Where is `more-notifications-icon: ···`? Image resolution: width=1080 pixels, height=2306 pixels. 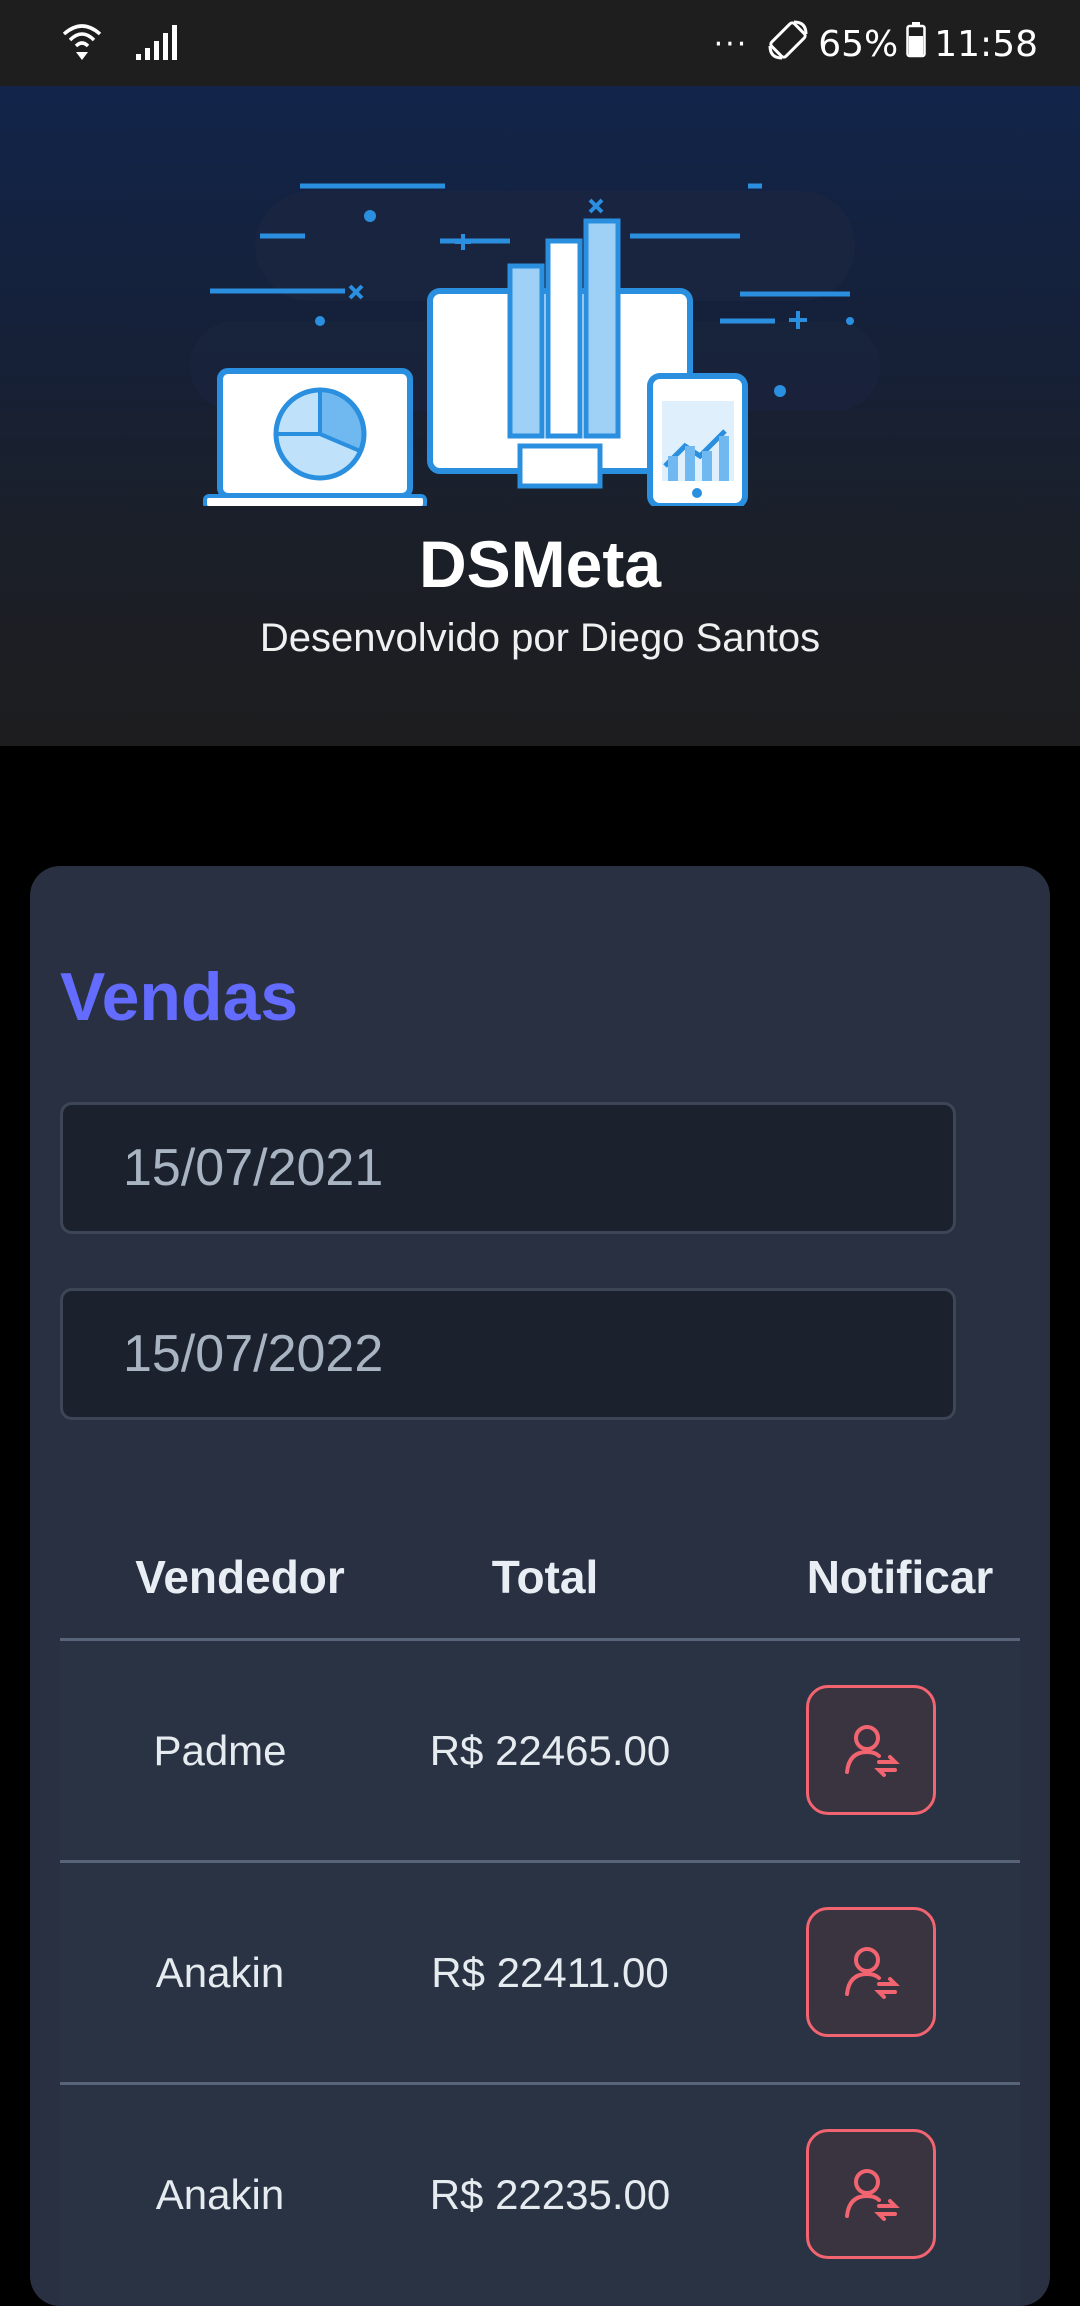 more-notifications-icon: ··· is located at coordinates (731, 44).